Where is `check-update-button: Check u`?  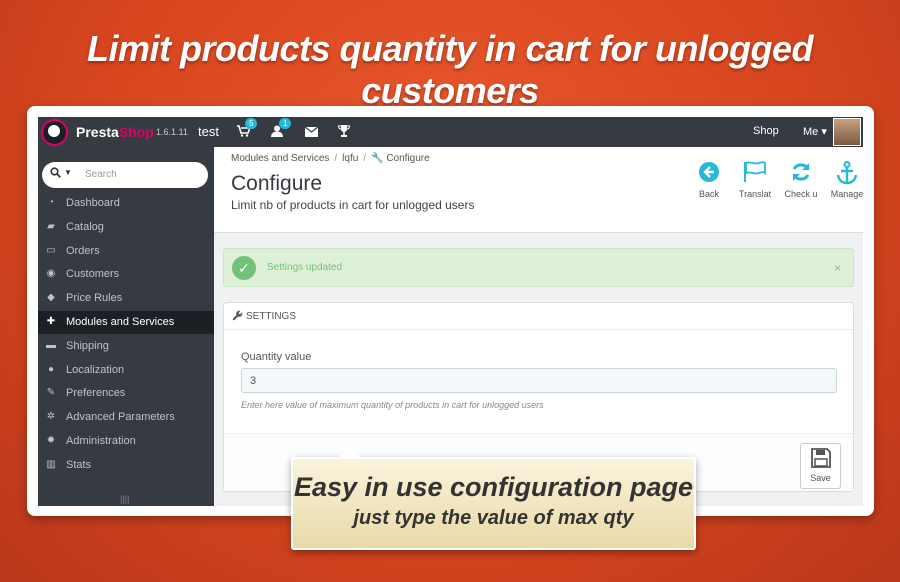 check-update-button: Check u is located at coordinates (801, 180).